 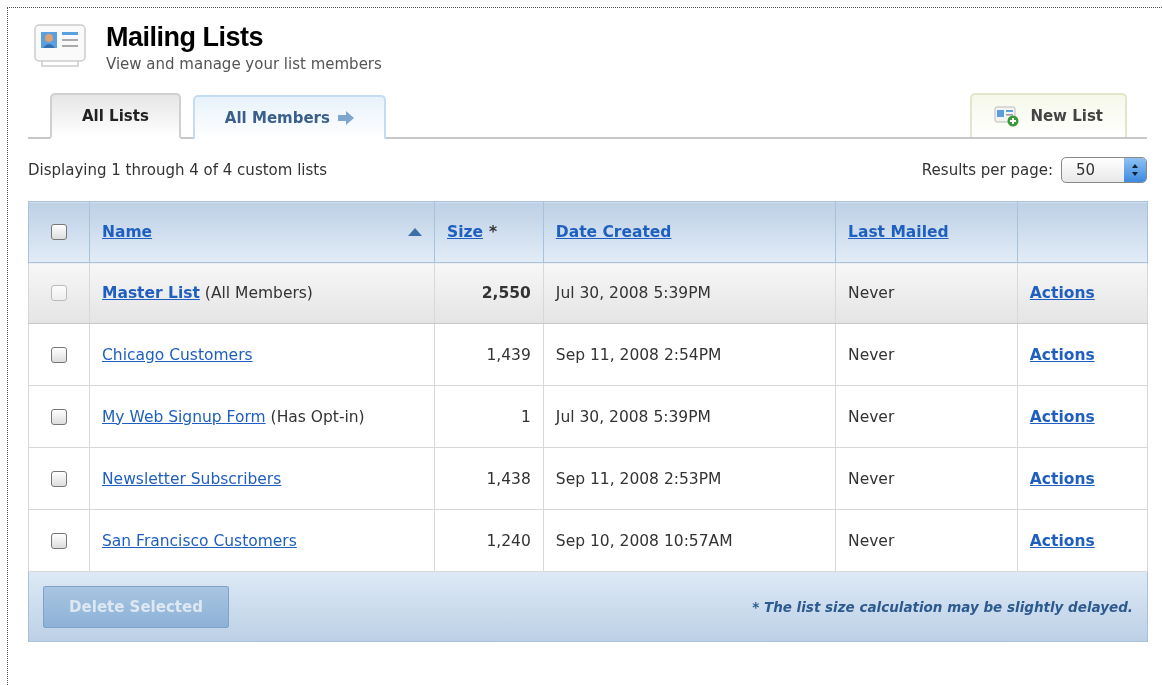 I want to click on tab: All Members, so click(x=289, y=117).